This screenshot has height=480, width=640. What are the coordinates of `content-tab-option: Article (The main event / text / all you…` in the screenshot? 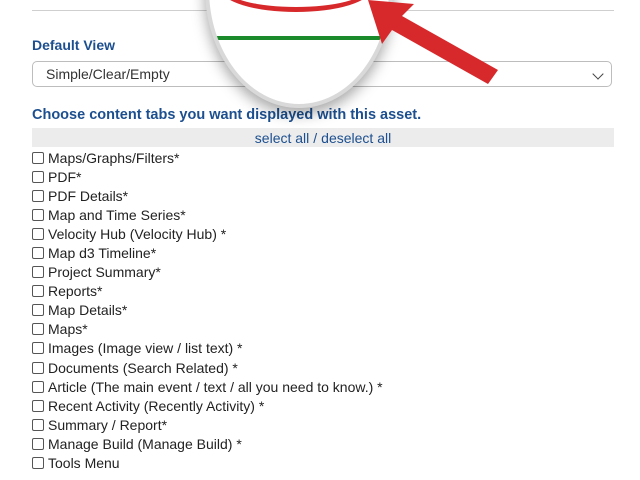 It's located at (207, 386).